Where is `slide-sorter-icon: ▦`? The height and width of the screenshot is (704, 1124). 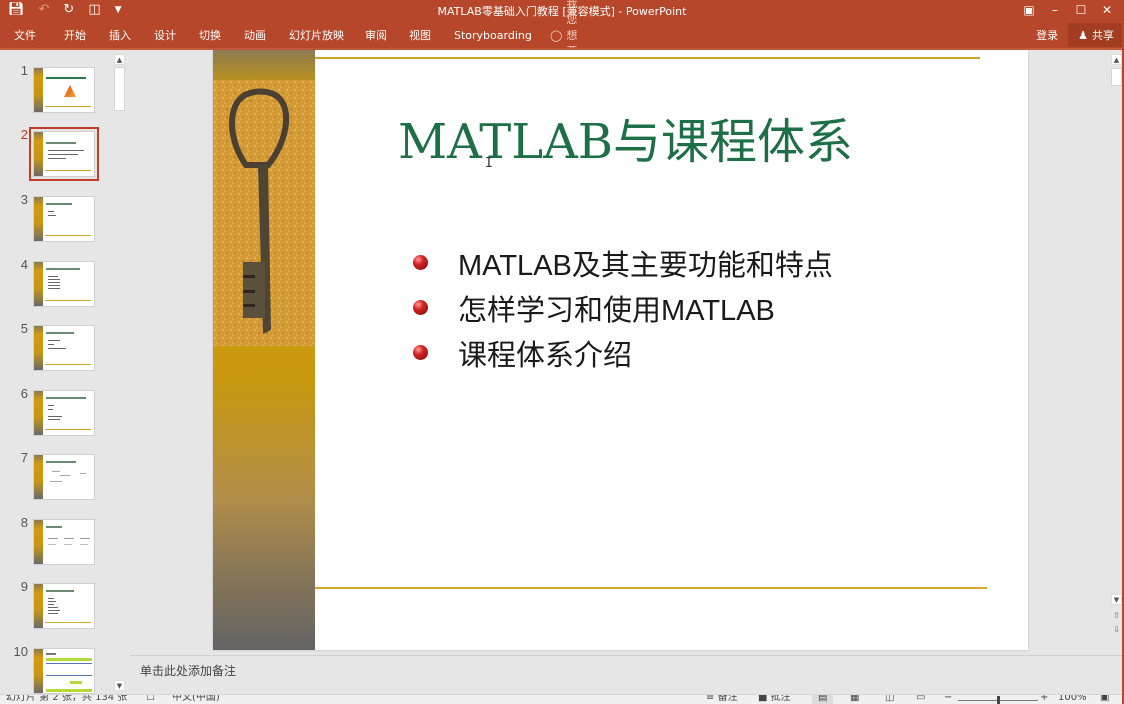
slide-sorter-icon: ▦ is located at coordinates (854, 699).